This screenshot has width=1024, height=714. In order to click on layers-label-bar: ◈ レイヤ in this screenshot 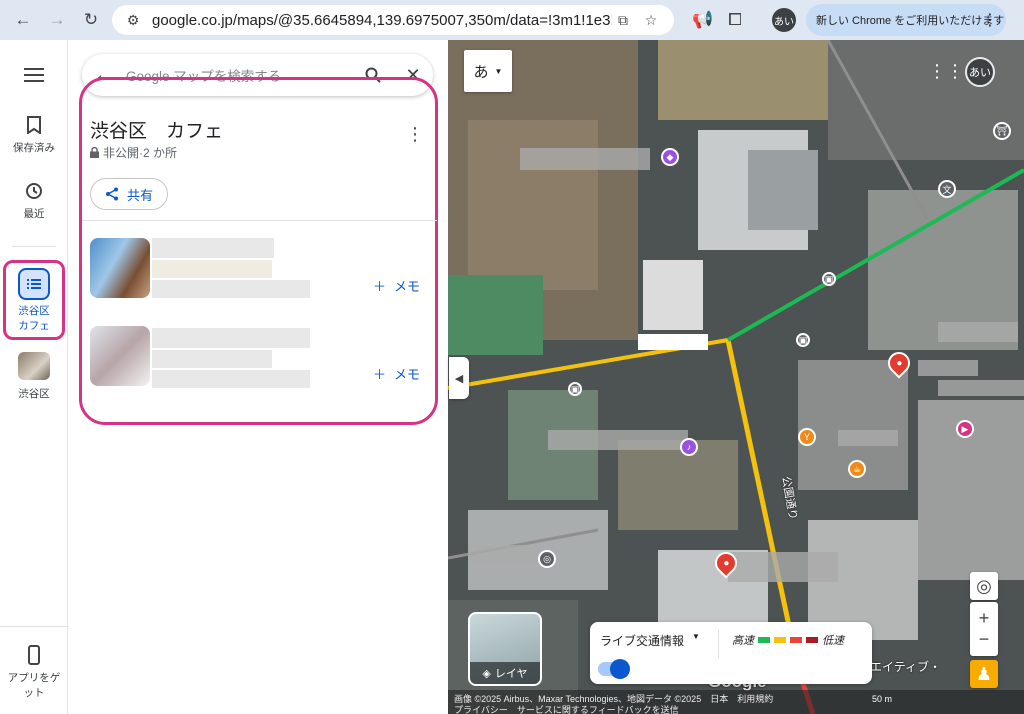, I will do `click(505, 673)`.